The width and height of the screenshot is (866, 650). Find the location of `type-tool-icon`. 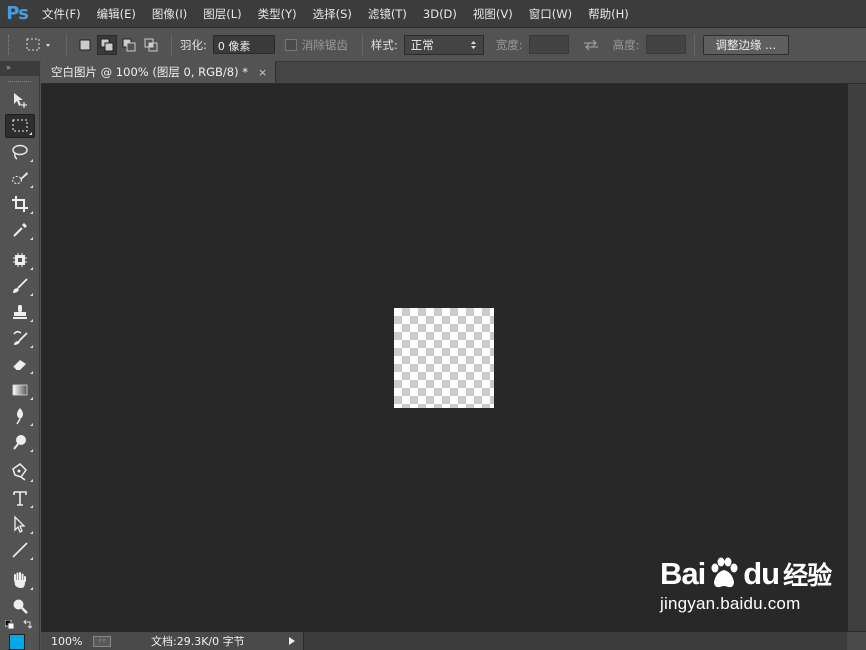

type-tool-icon is located at coordinates (20, 498).